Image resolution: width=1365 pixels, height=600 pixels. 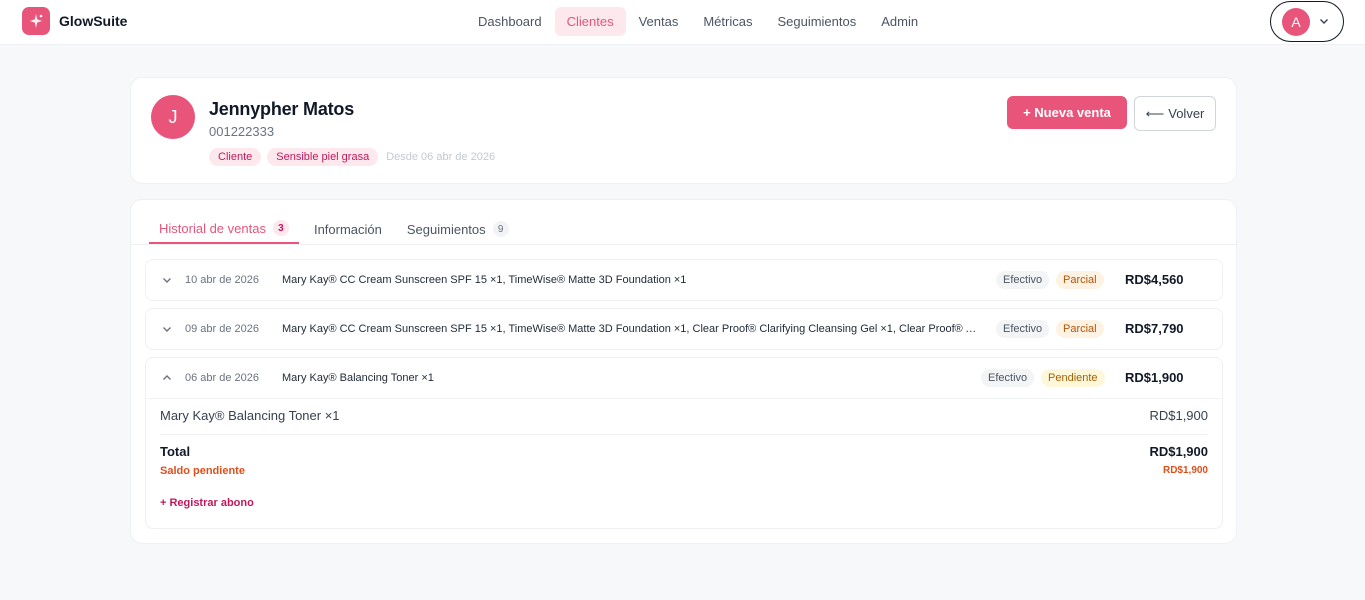 I want to click on client-avatar: J, so click(x=173, y=117).